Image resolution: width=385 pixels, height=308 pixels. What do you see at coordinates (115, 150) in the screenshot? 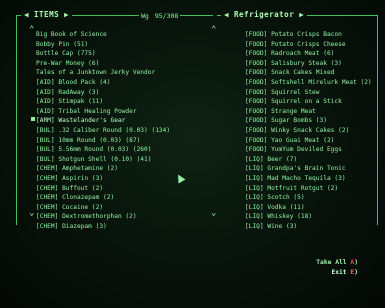
I see `inventory-item-row: [BUL] 5.56mm Round (0.03) (260)` at bounding box center [115, 150].